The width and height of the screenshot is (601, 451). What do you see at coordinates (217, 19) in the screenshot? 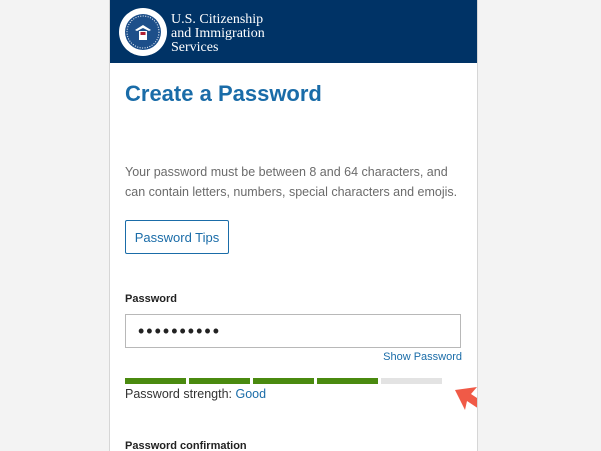
I see `agency-line-1: U.S. Citizenship` at bounding box center [217, 19].